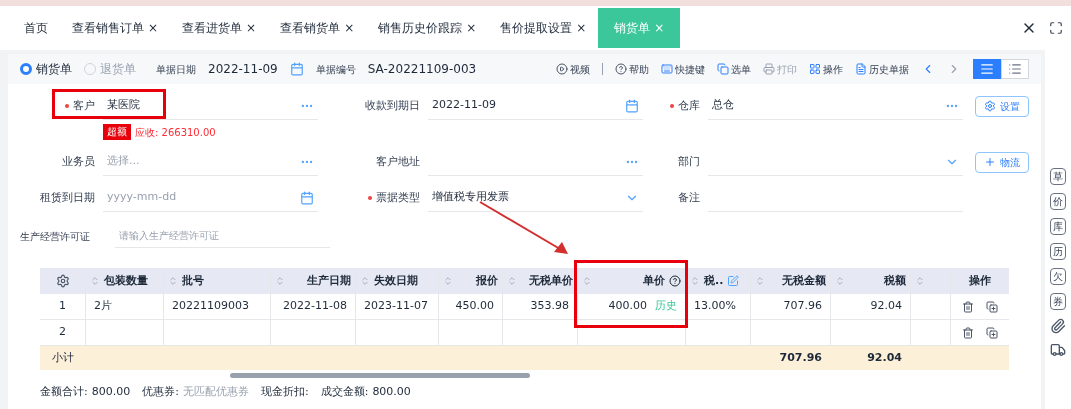 The image size is (1071, 409). What do you see at coordinates (55, 236) in the screenshot?
I see `field-label: 生产经营许可证` at bounding box center [55, 236].